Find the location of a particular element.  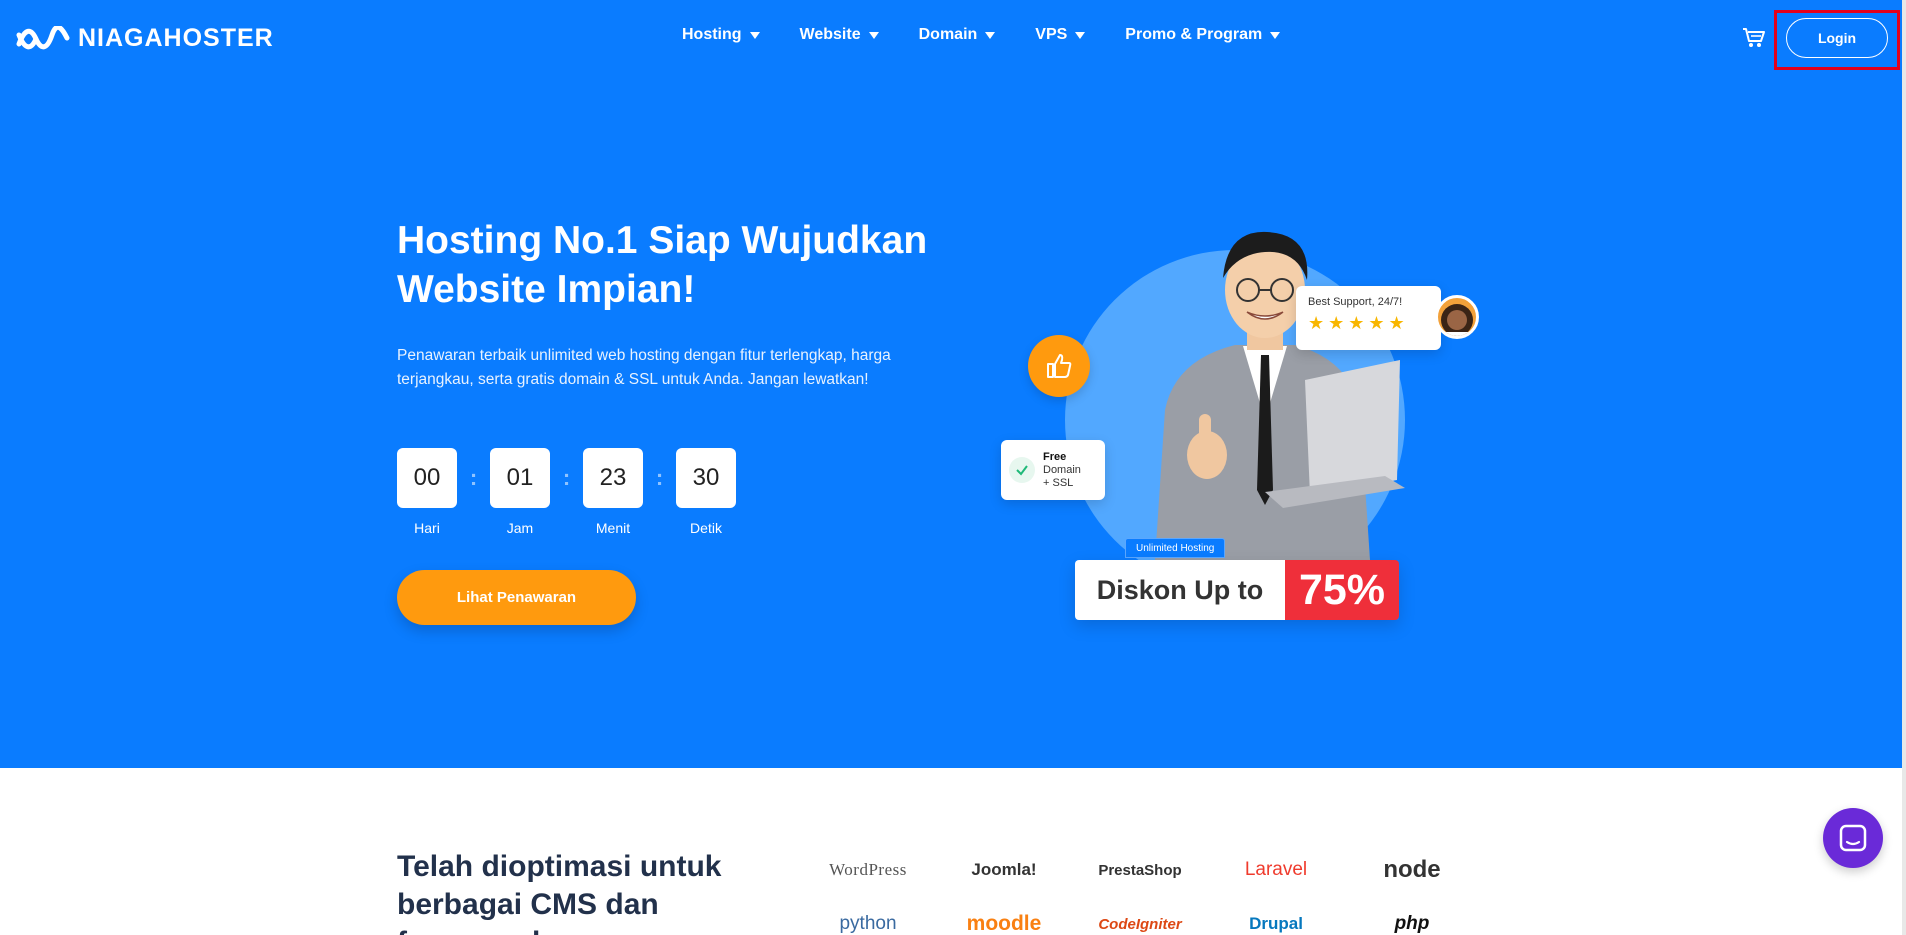

countdown-label: Menit is located at coordinates (613, 528).